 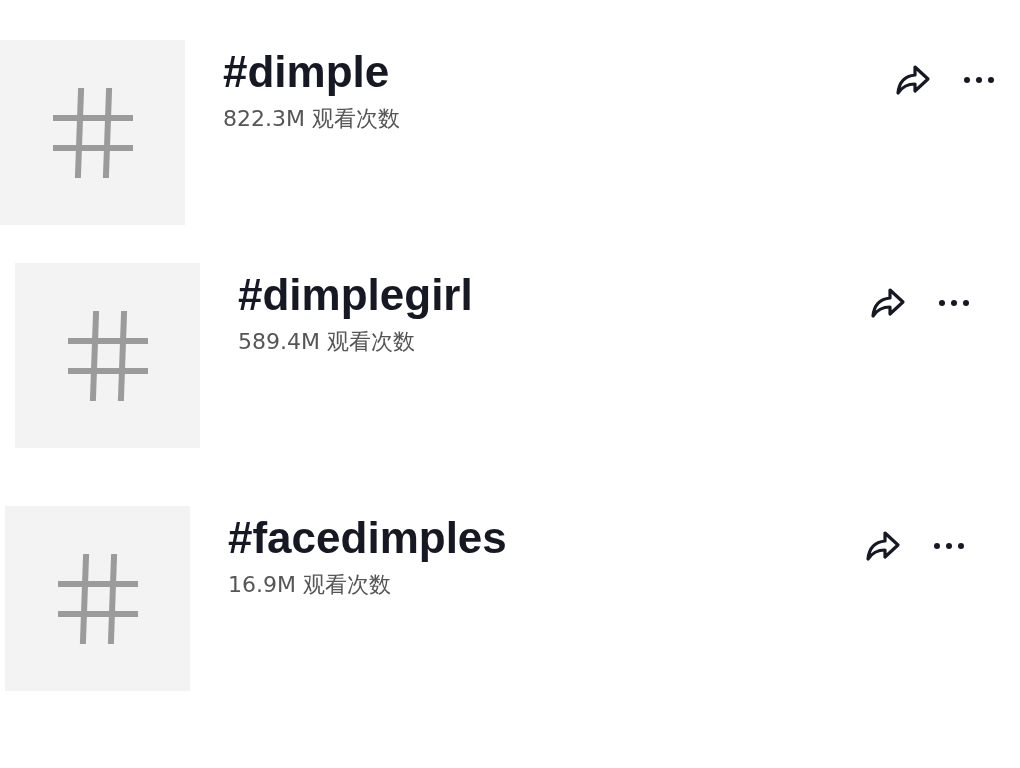 I want to click on view-count: 822.3M 观看次数, so click(x=312, y=119).